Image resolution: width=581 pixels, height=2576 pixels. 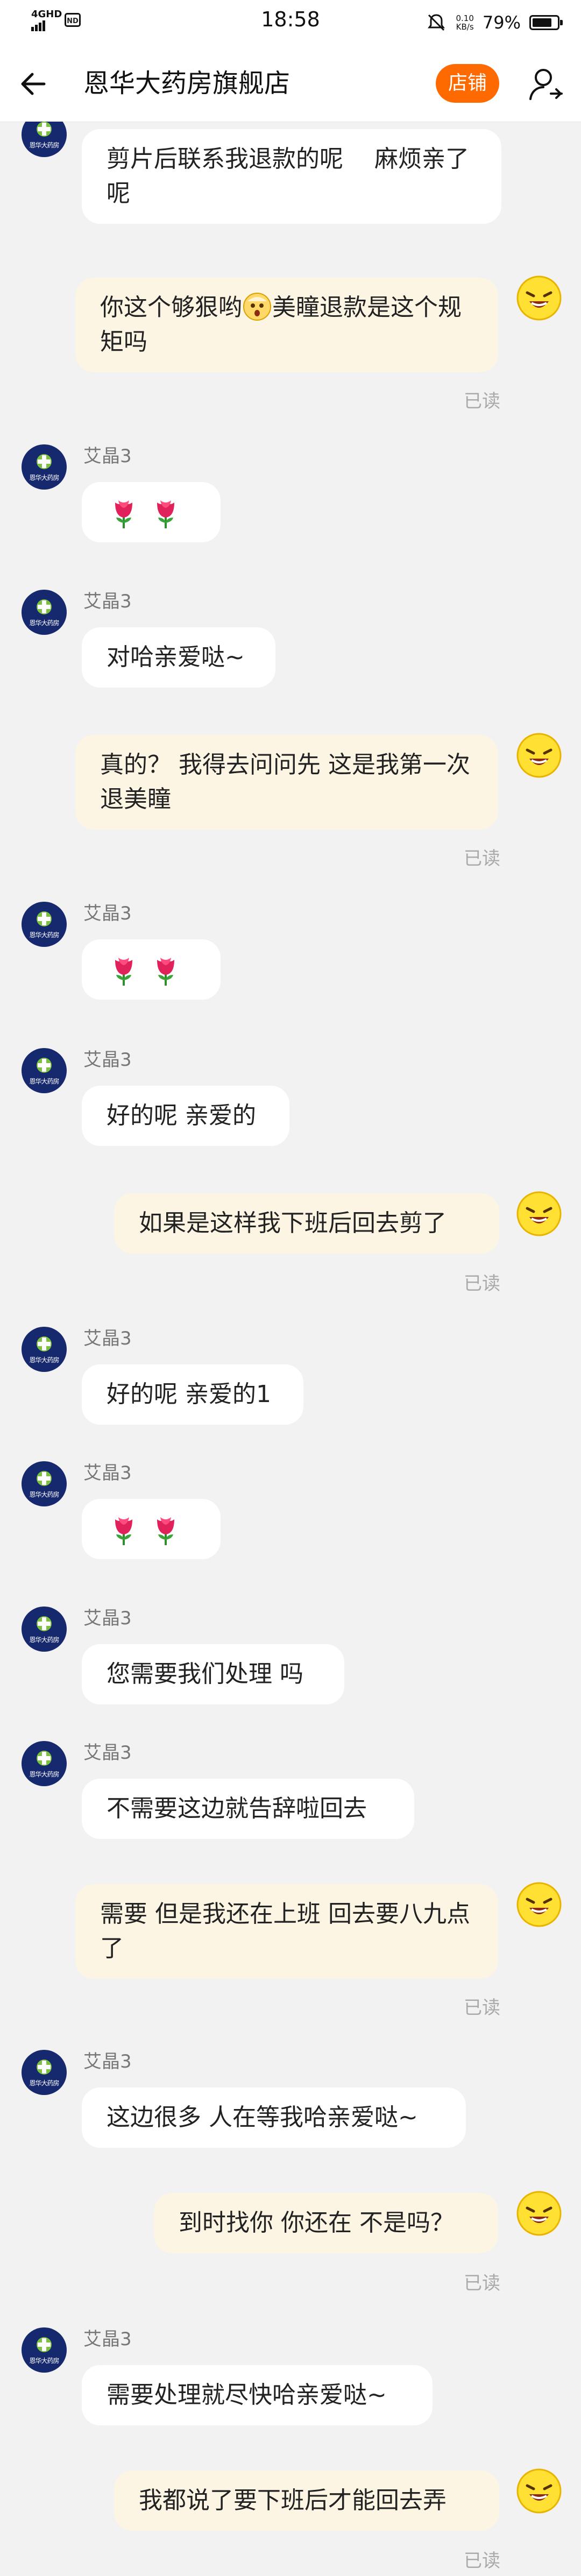 What do you see at coordinates (257, 307) in the screenshot?
I see `surprised-face-emoji-icon` at bounding box center [257, 307].